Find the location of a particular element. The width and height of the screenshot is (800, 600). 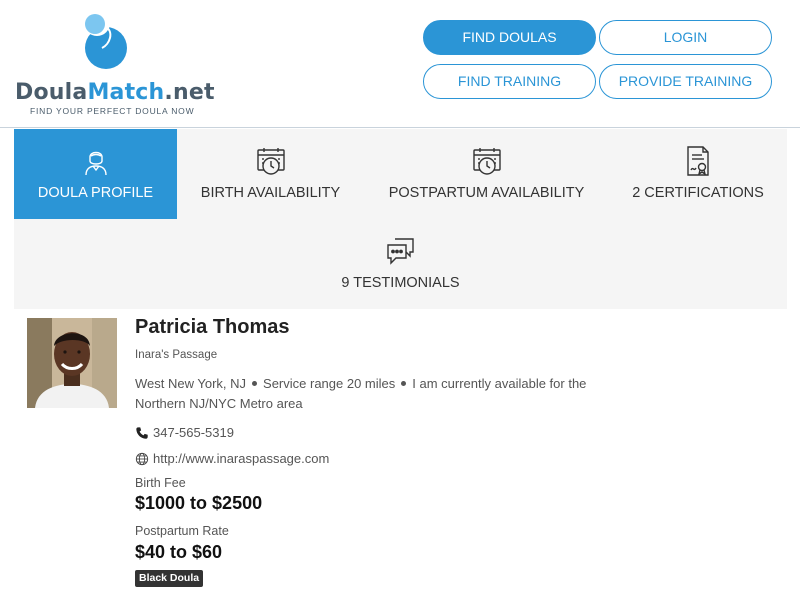

tab-label: BIRTH AVAILABILITY is located at coordinates (270, 193).